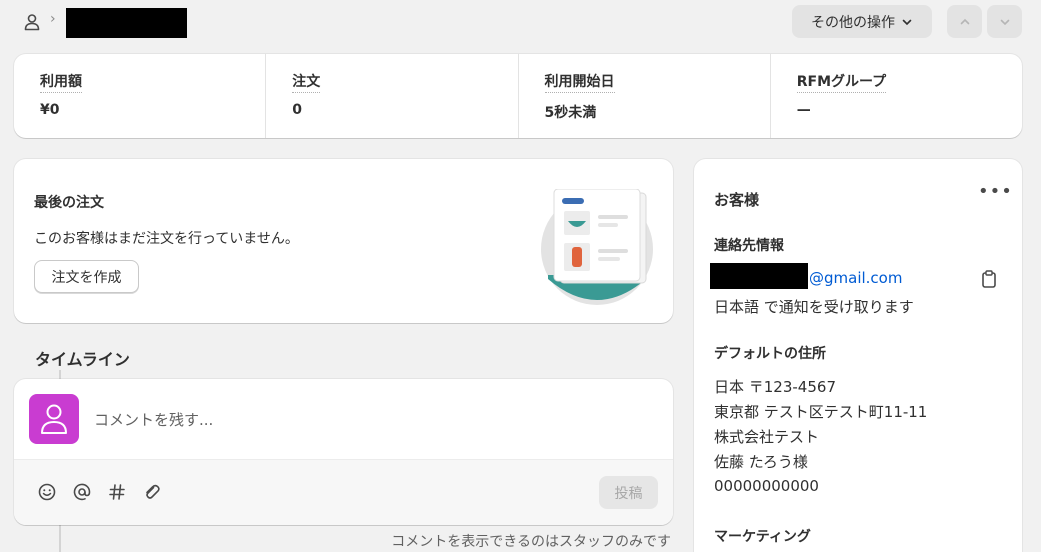 This screenshot has height=552, width=1041. I want to click on comment-toolbar: 投稿, so click(343, 492).